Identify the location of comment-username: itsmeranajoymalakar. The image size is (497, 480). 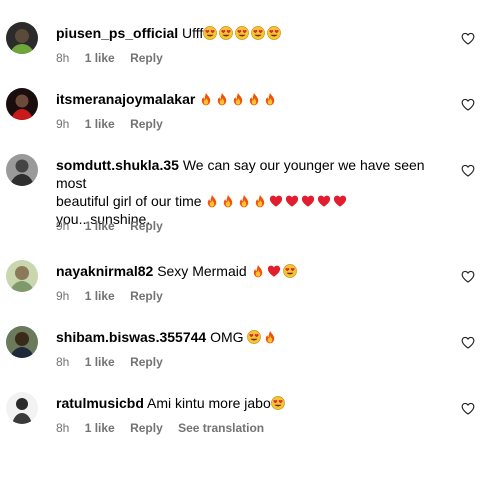
(125, 99).